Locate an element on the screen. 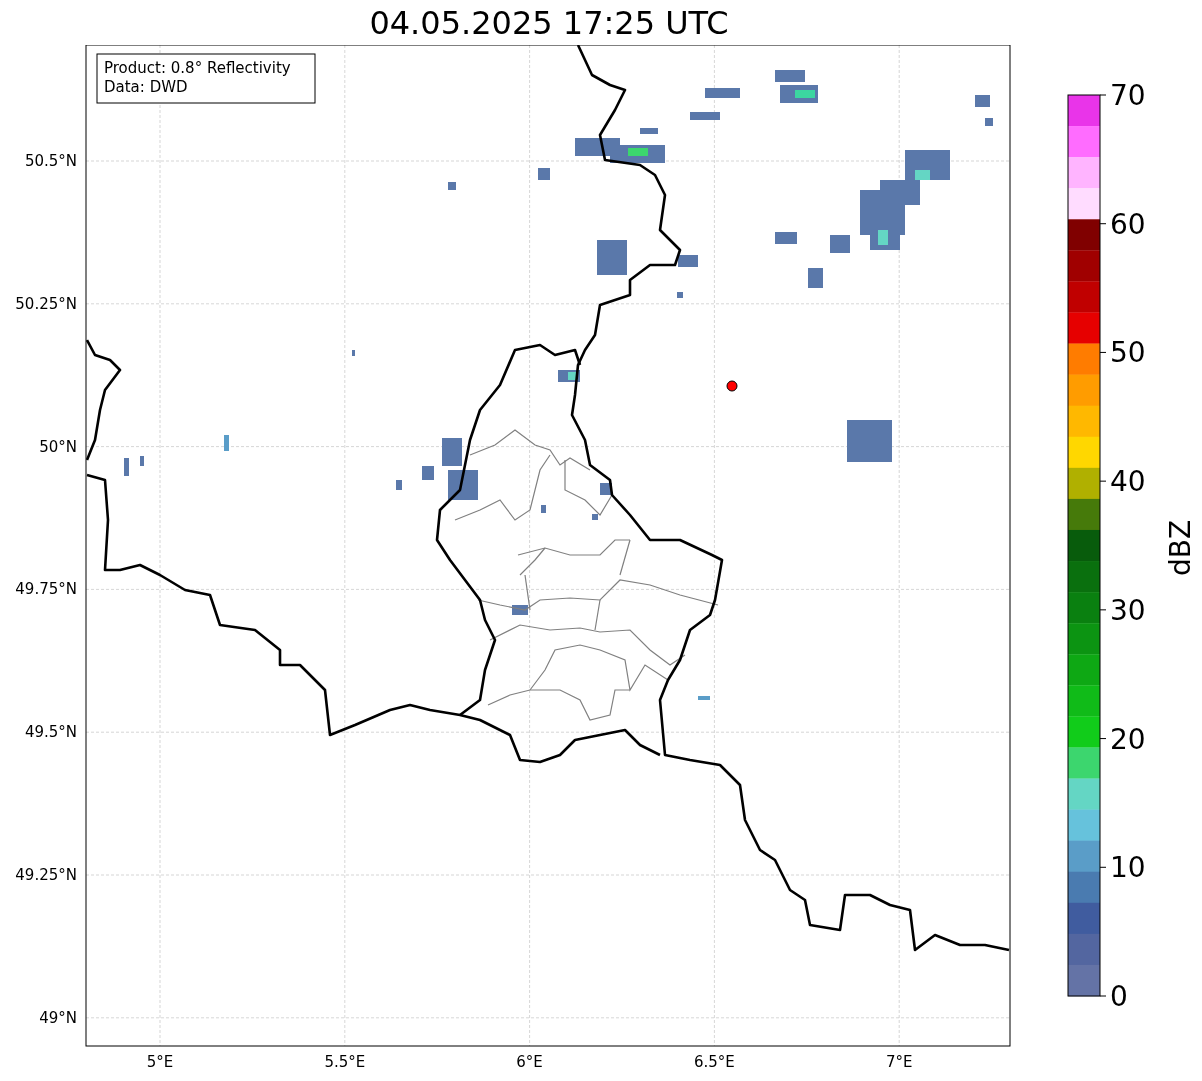  latitude-label: 49°N is located at coordinates (58, 1017).